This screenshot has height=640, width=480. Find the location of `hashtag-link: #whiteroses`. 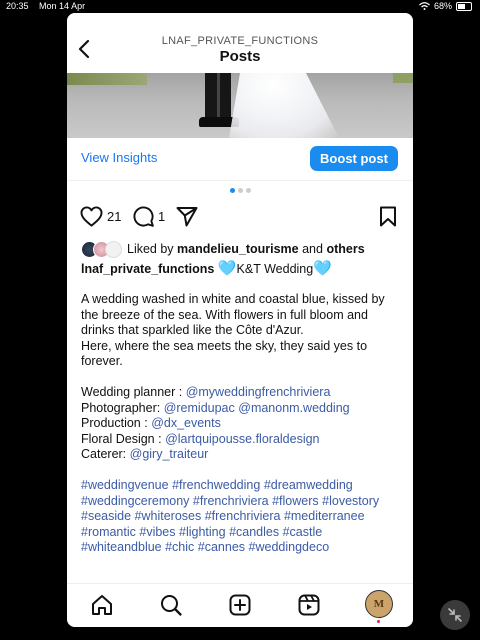

hashtag-link: #whiteroses is located at coordinates (168, 516).